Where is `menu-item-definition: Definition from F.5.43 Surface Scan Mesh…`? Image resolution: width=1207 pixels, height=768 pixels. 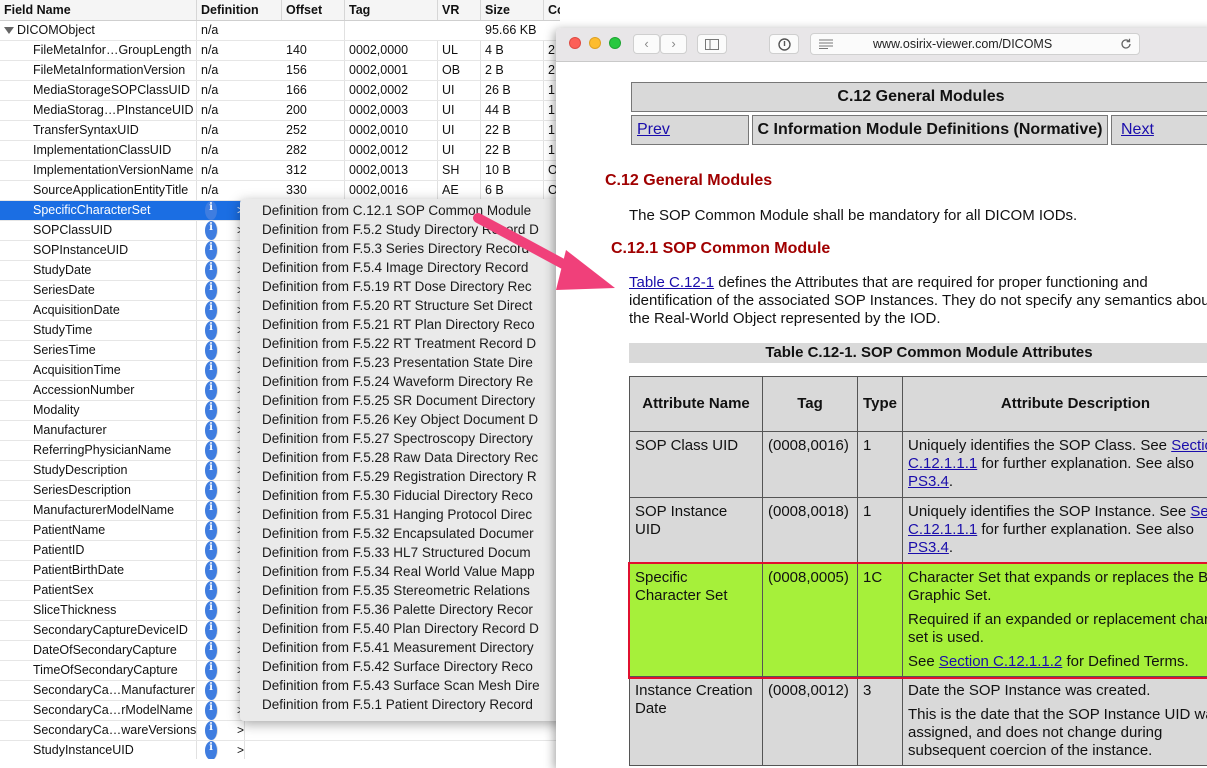 menu-item-definition: Definition from F.5.43 Surface Scan Mesh… is located at coordinates (405, 685).